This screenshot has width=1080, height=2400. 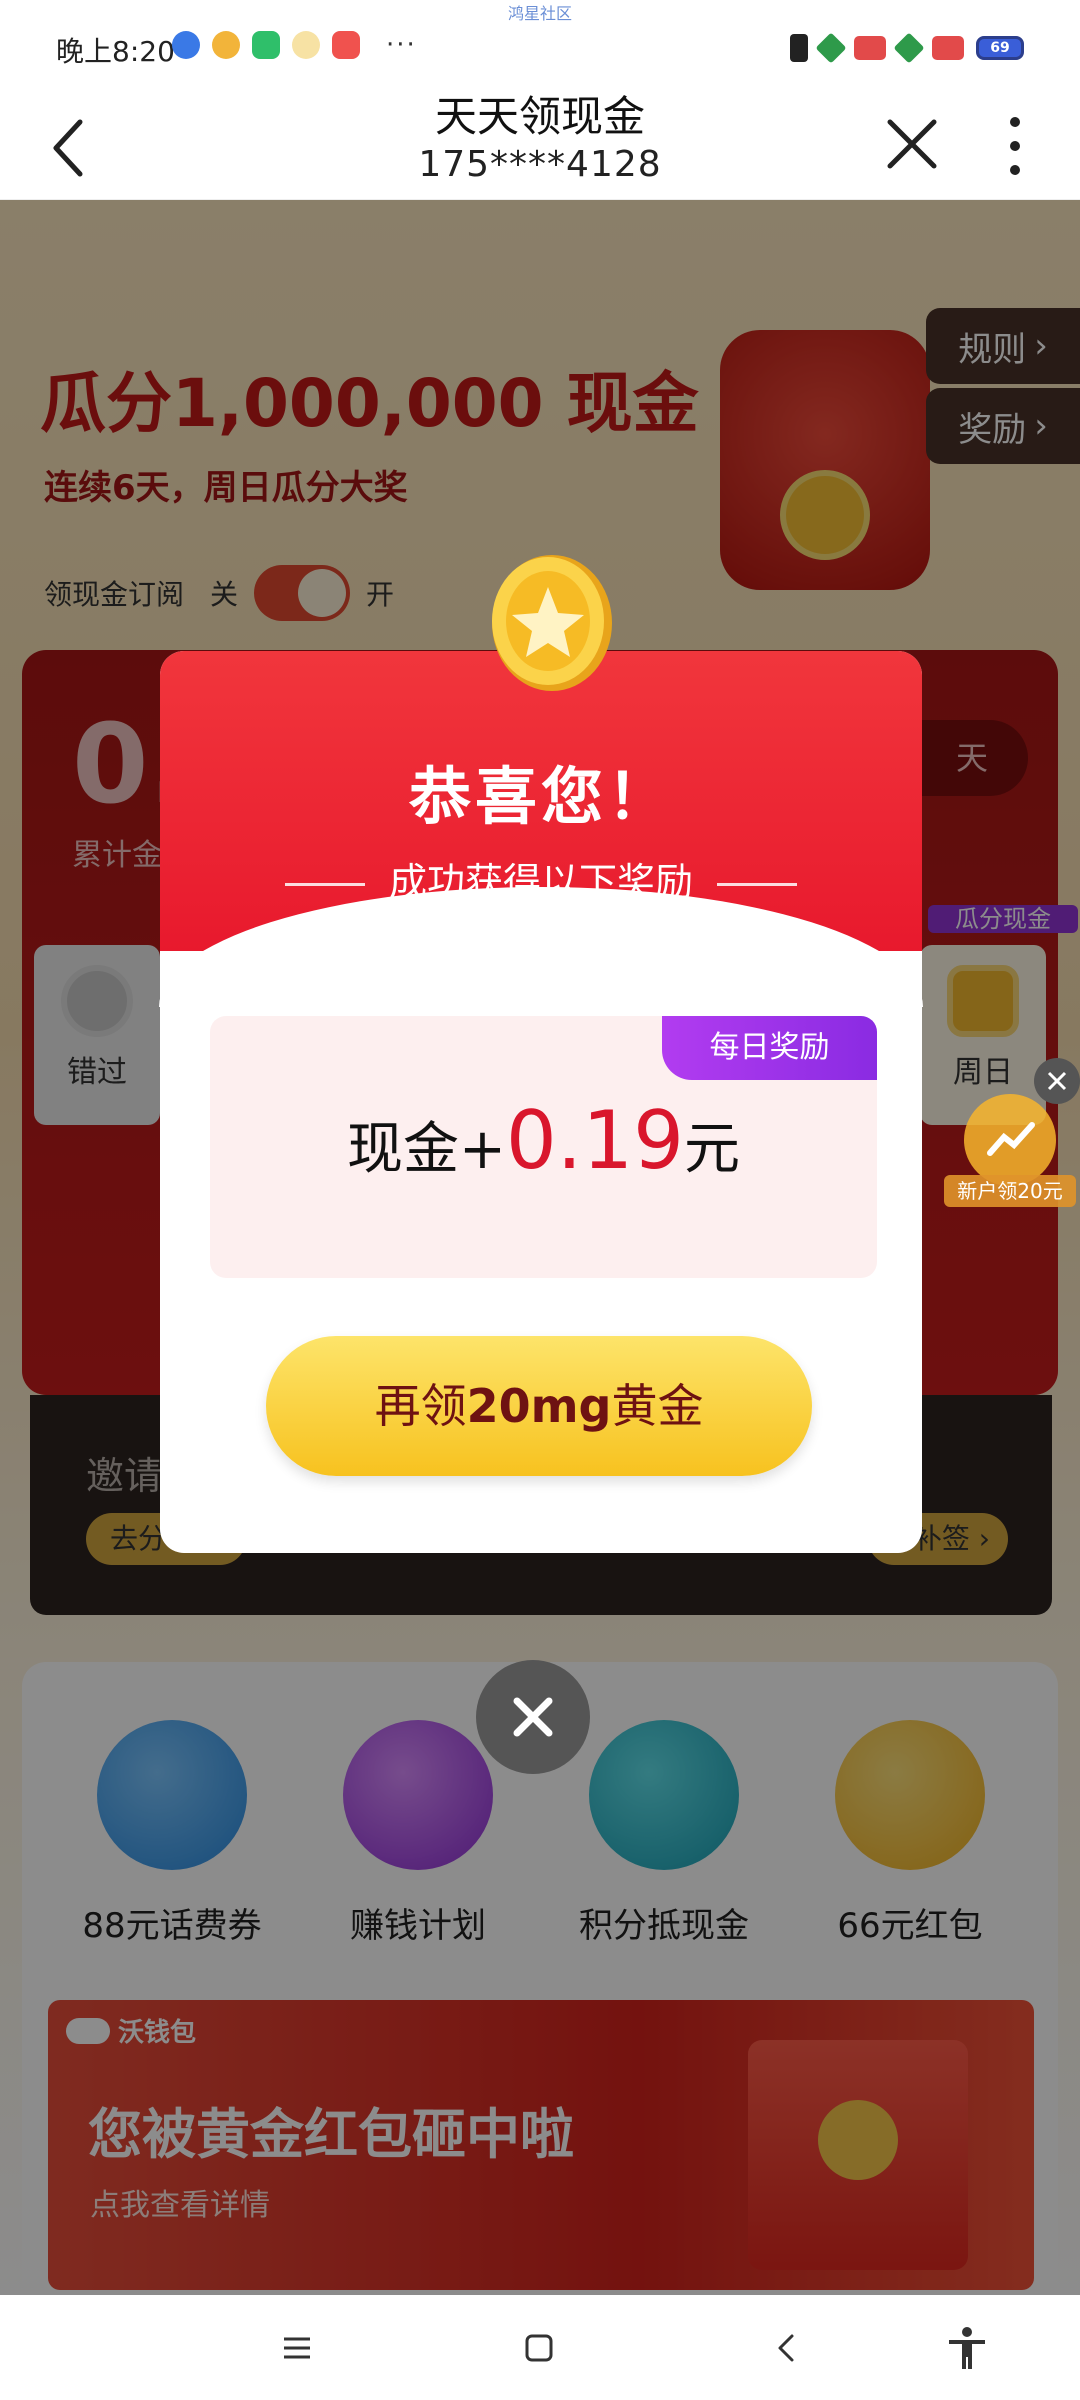 I want to click on system-icons: 69, so click(x=907, y=48).